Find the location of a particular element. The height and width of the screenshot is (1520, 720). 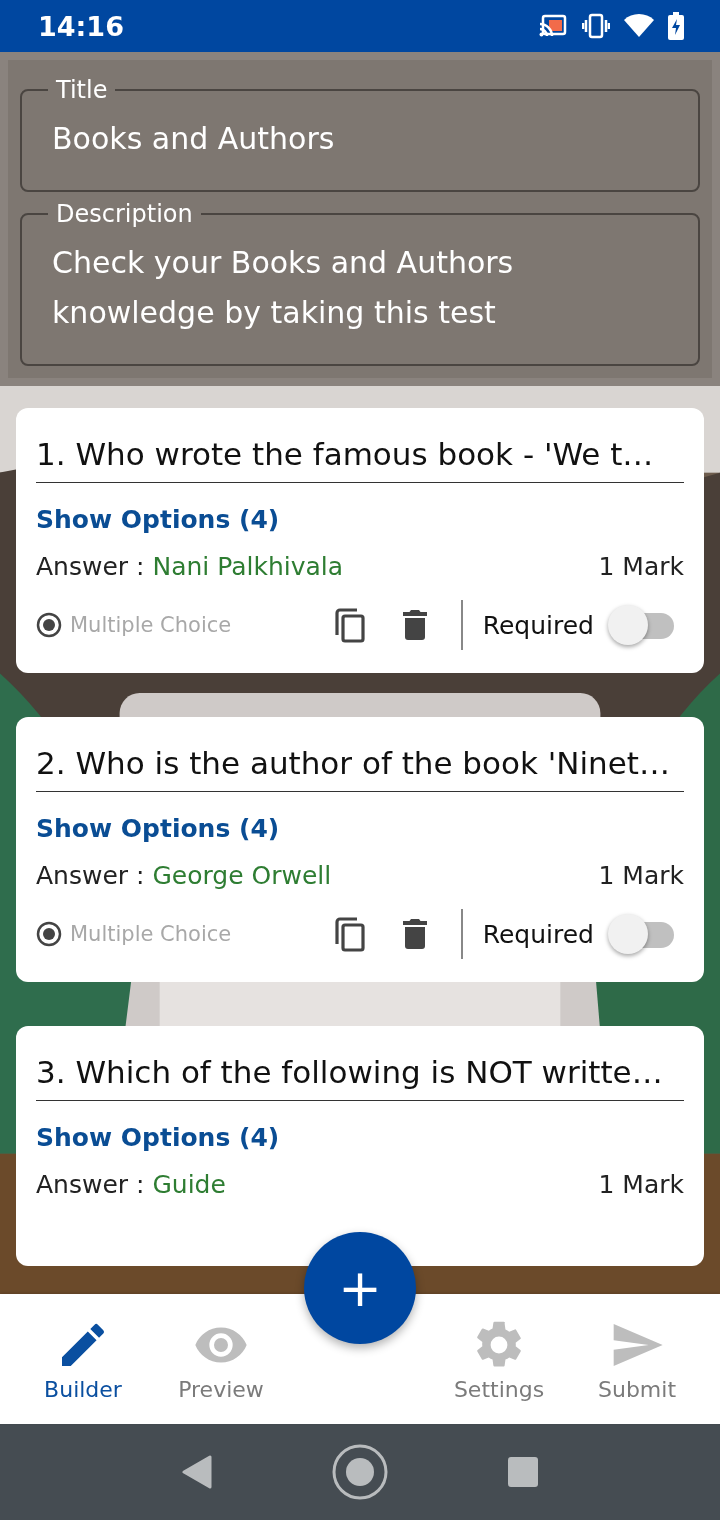

home-icon is located at coordinates (360, 1472).